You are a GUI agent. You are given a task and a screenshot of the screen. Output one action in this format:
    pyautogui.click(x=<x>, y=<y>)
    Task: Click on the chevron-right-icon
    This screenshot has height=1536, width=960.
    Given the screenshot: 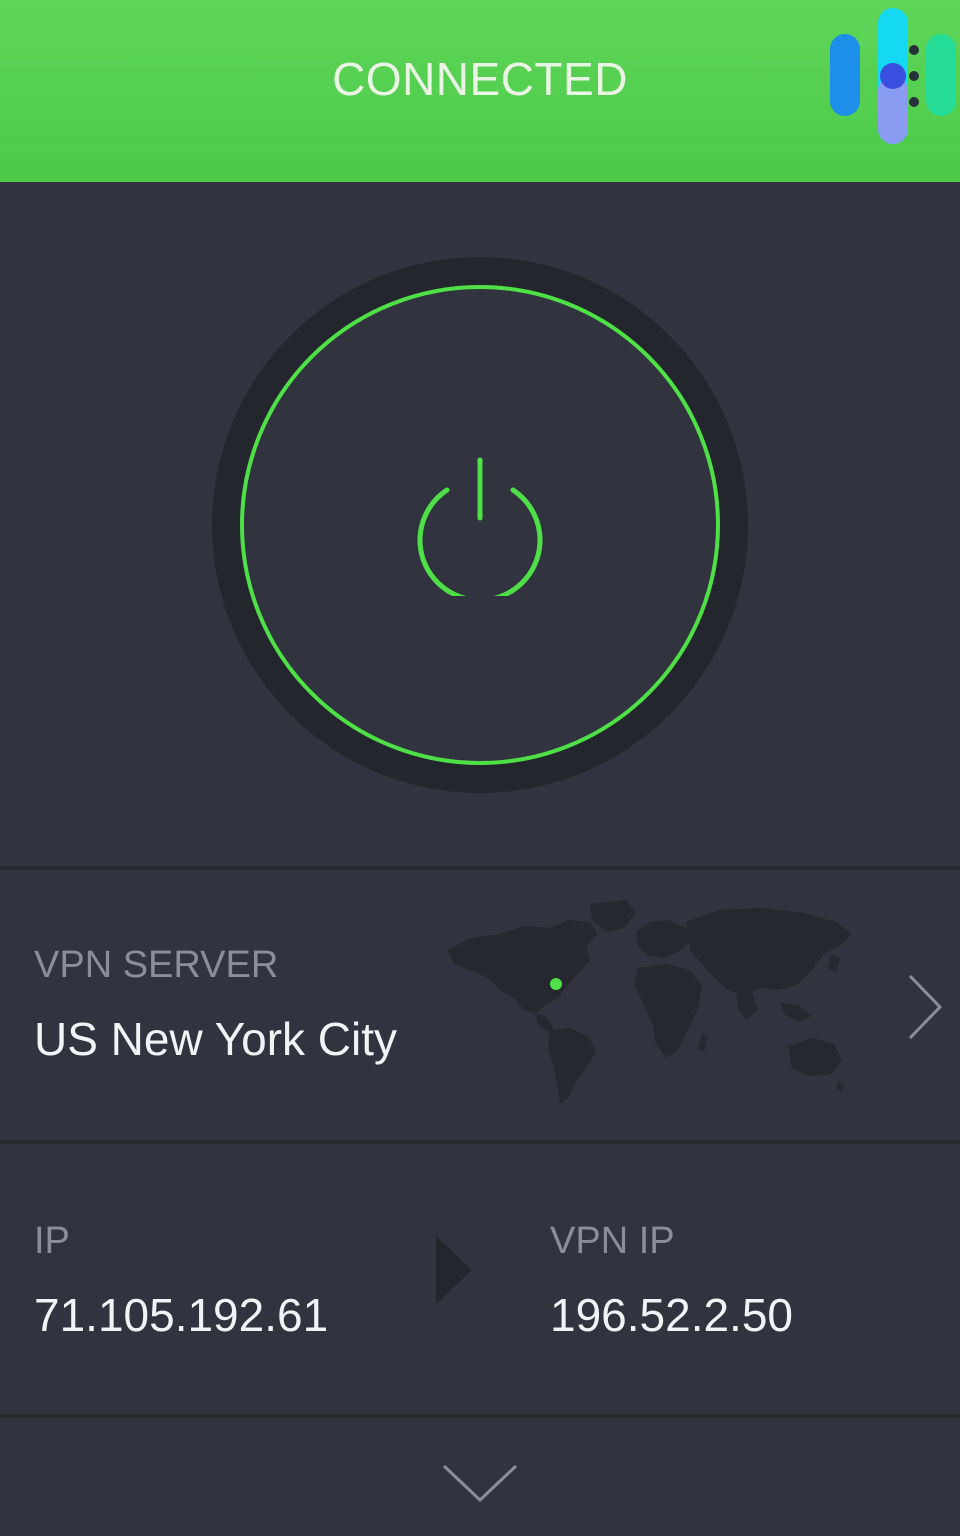 What is the action you would take?
    pyautogui.click(x=925, y=1007)
    